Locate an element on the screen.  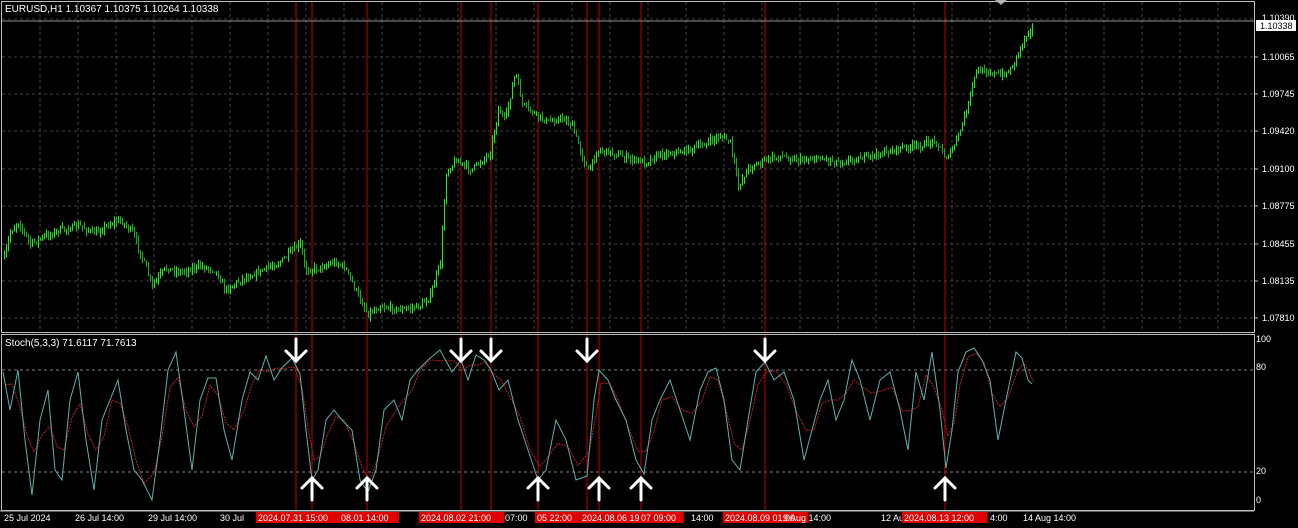
indicator-header: Stoch(5,3,3) 71.6117 71.7613 is located at coordinates (71, 343).